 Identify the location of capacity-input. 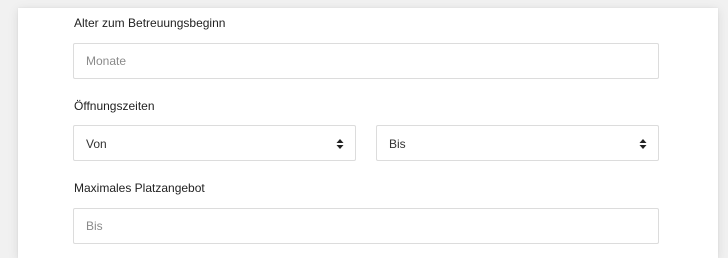
(366, 226).